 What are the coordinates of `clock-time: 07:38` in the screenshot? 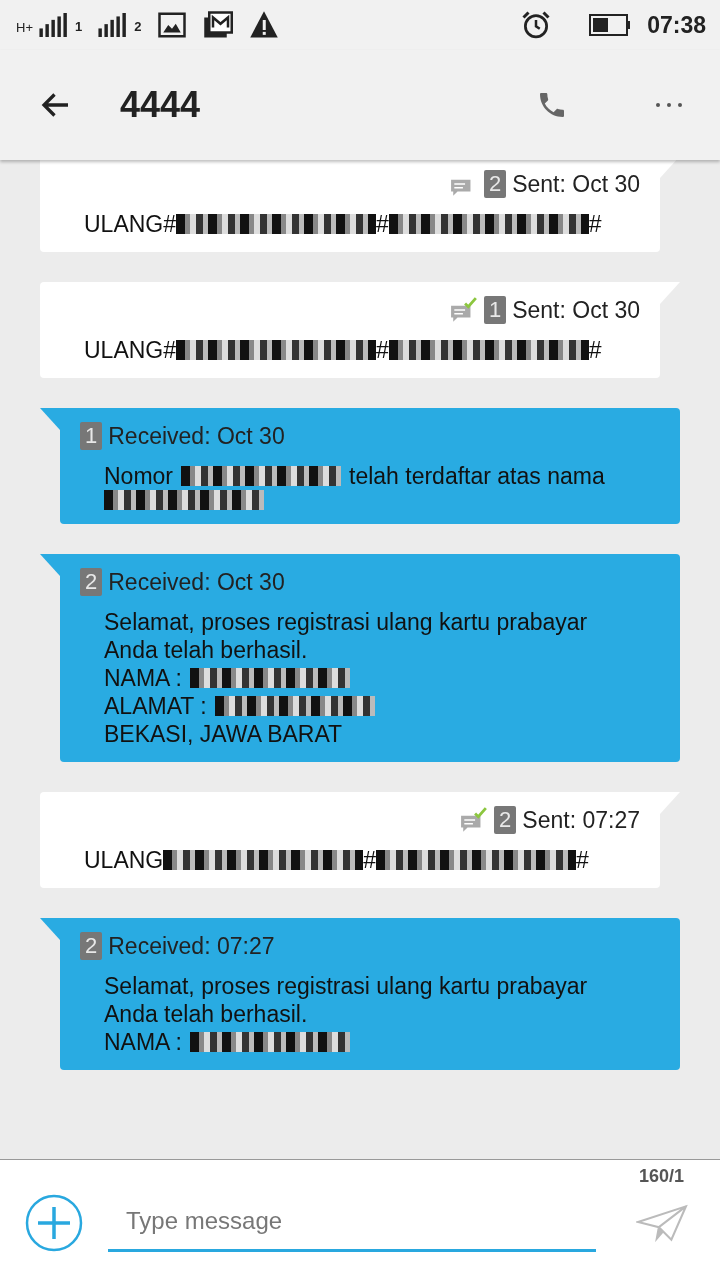 It's located at (676, 25).